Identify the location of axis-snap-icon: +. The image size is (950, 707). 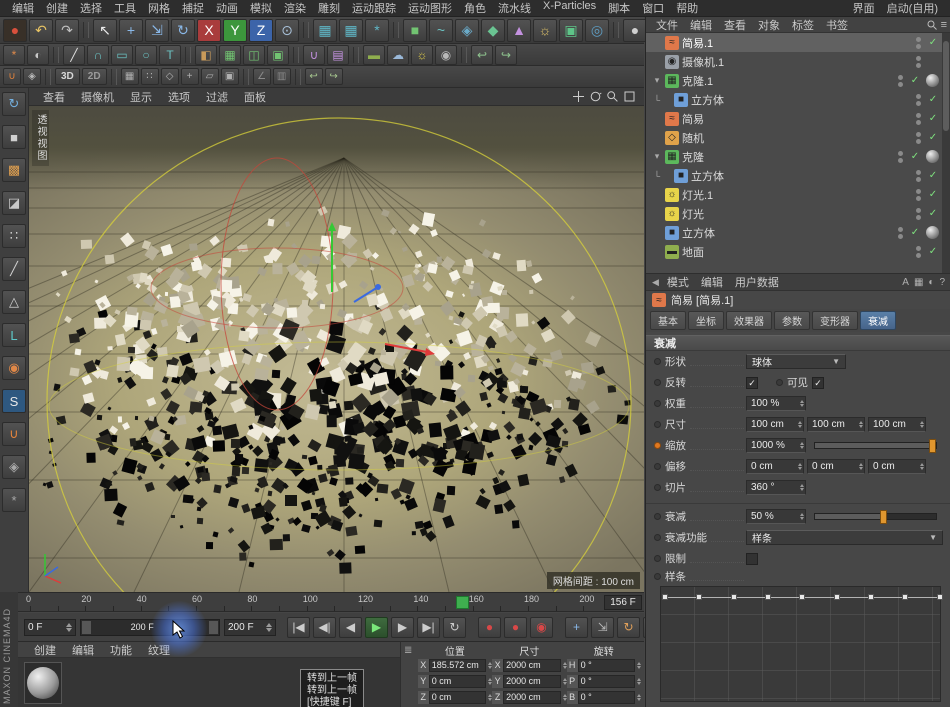
(189, 76).